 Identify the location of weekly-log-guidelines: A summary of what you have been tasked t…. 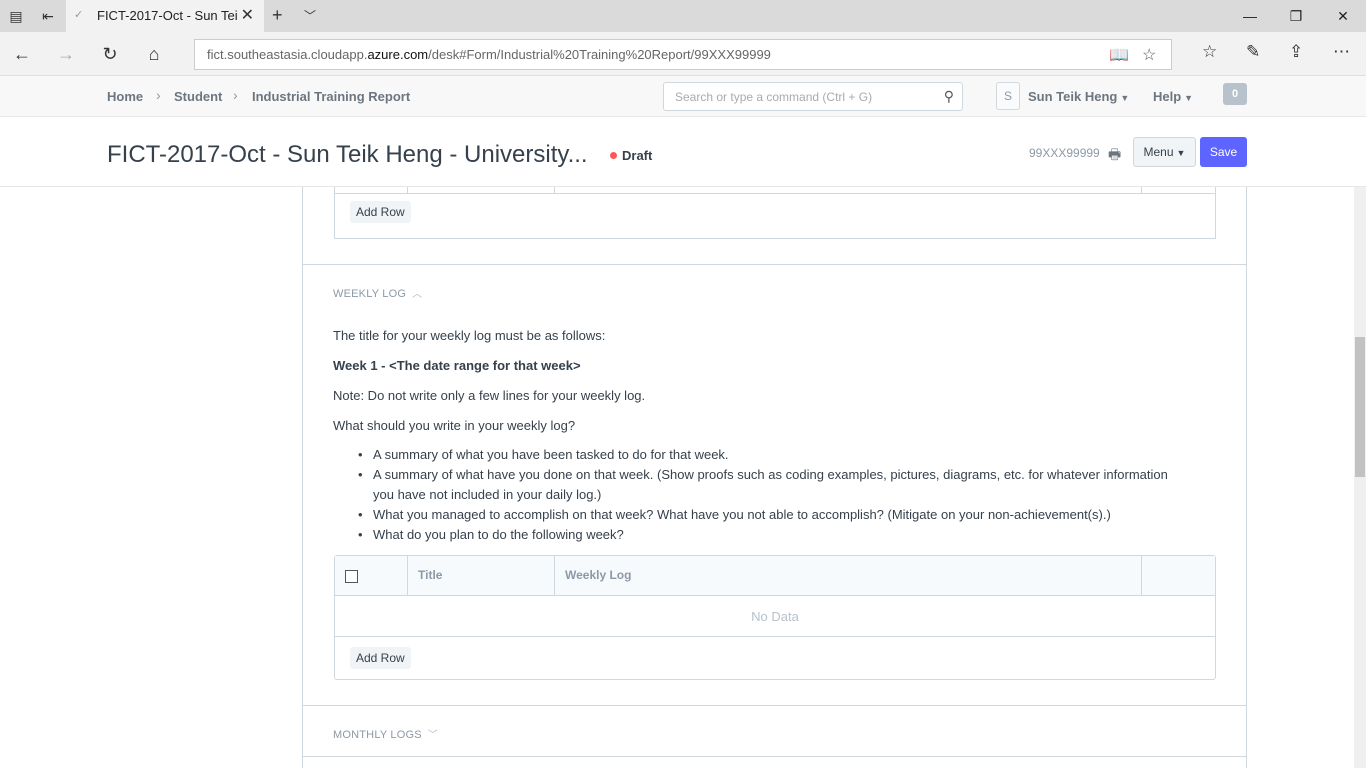
(768, 495).